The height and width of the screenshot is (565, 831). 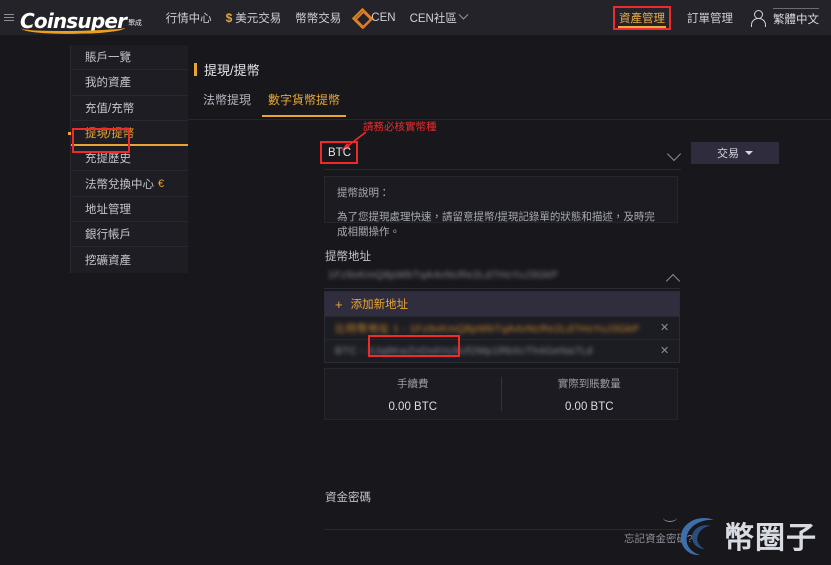 I want to click on nav-left-group: Coinsuper 聚成 行情中心 $ 美元交易 幣幣交易 CEN CEN社區, so click(x=239, y=20).